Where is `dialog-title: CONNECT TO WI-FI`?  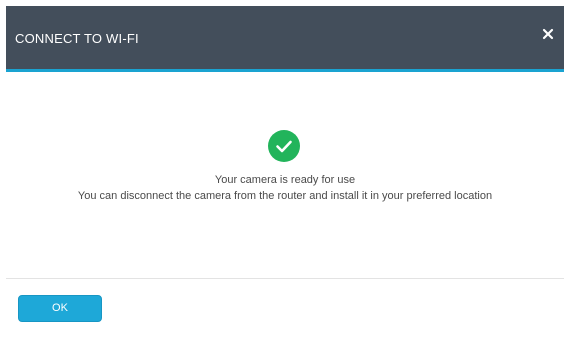 dialog-title: CONNECT TO WI-FI is located at coordinates (77, 38).